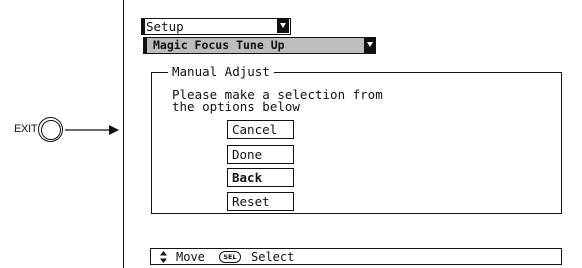 This screenshot has width=582, height=268. What do you see at coordinates (260, 201) in the screenshot?
I see `reset-button: Reset` at bounding box center [260, 201].